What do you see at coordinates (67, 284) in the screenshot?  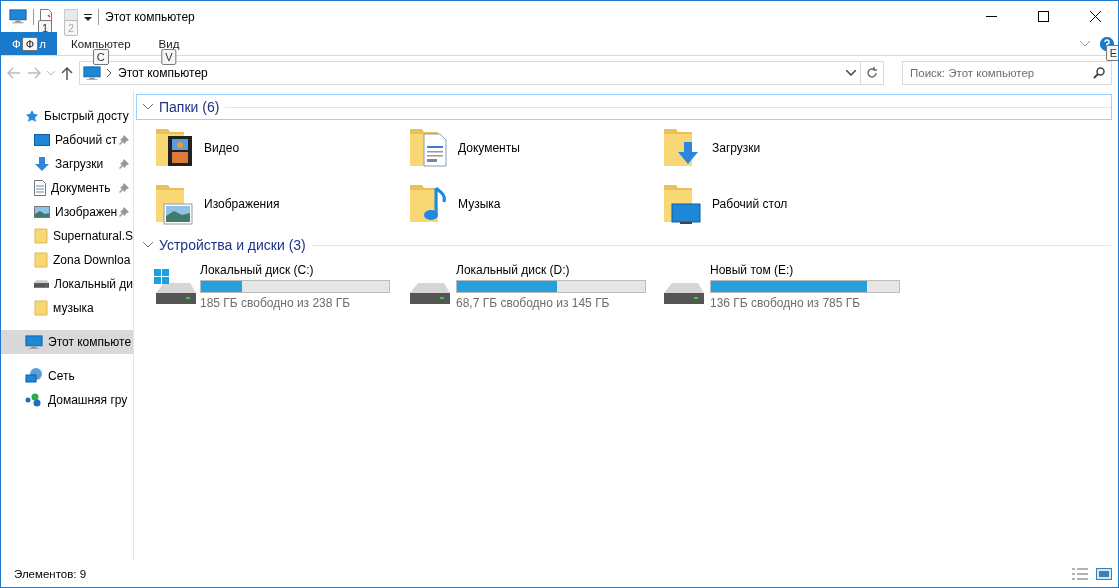 I see `sidebar-item: Локальный ди` at bounding box center [67, 284].